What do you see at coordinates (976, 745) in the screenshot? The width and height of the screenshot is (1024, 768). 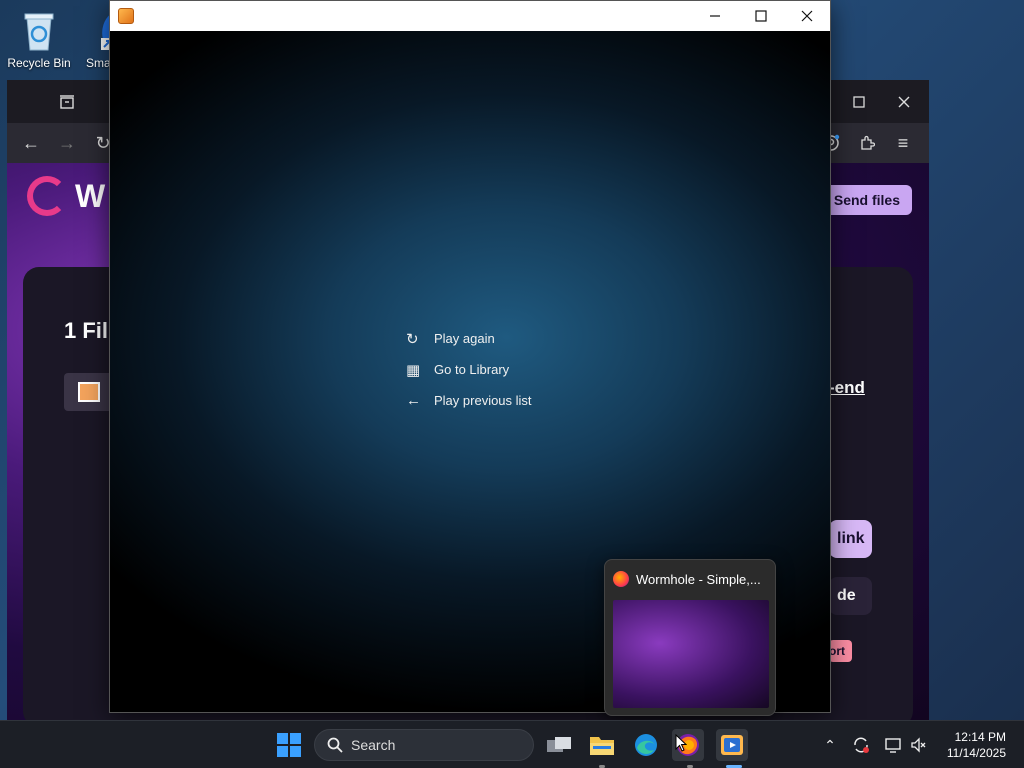 I see `system-clock: 12:14 PM 11/14/2025` at bounding box center [976, 745].